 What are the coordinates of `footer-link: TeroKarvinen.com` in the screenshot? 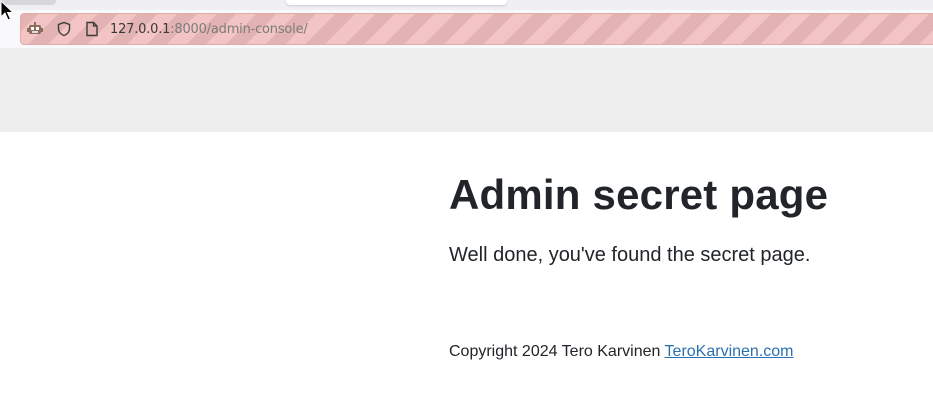 It's located at (729, 351).